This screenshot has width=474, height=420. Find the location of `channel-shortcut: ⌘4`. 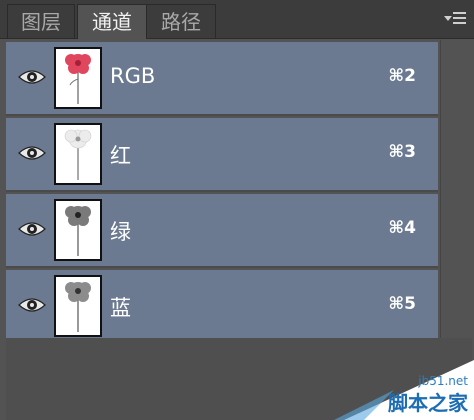

channel-shortcut: ⌘4 is located at coordinates (402, 228).